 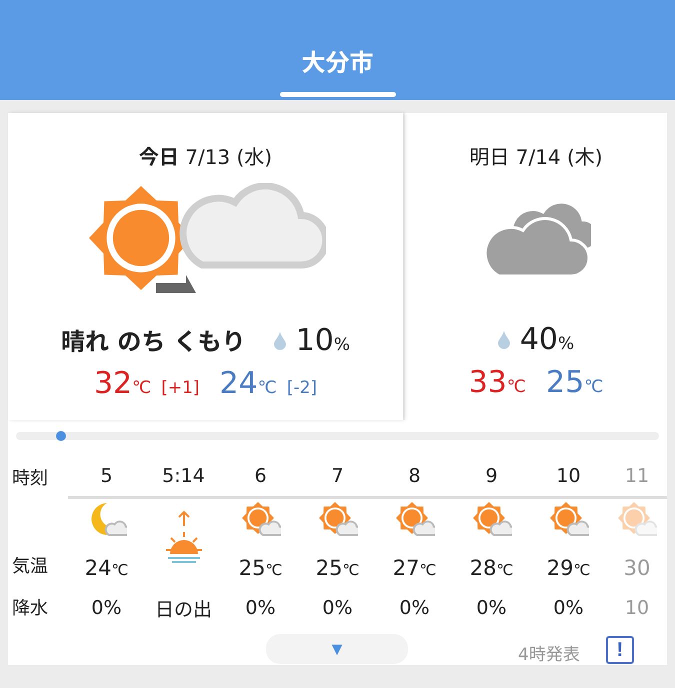 I want to click on hour-time: 9, so click(x=491, y=476).